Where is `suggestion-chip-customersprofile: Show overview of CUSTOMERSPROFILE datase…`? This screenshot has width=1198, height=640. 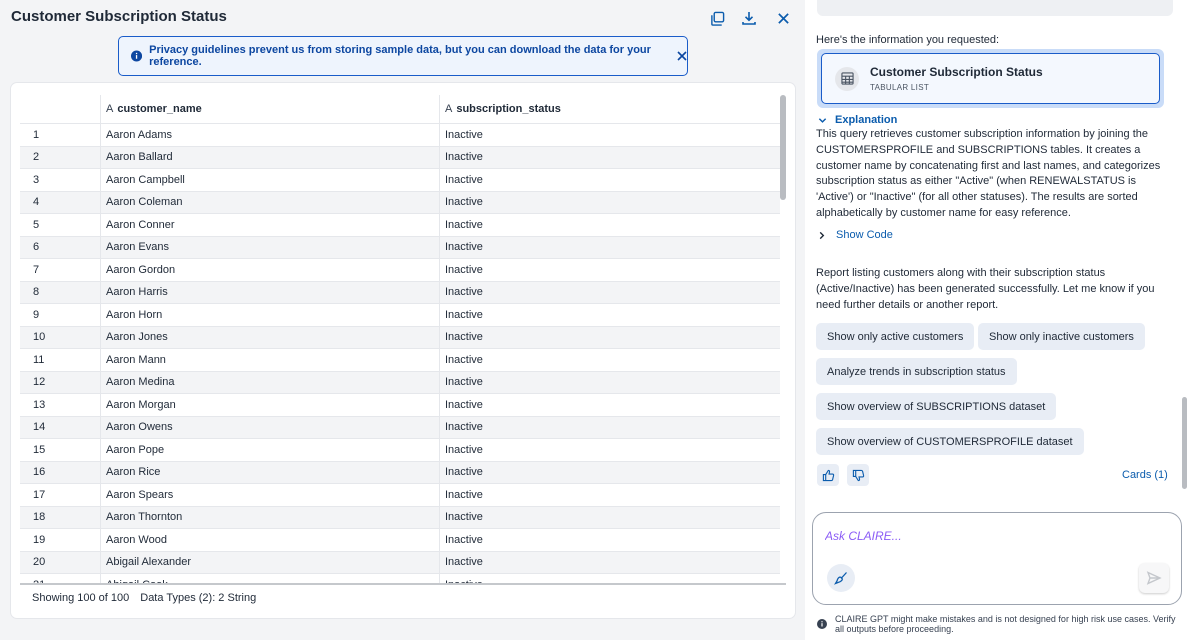
suggestion-chip-customersprofile: Show overview of CUSTOMERSPROFILE datase… is located at coordinates (950, 441).